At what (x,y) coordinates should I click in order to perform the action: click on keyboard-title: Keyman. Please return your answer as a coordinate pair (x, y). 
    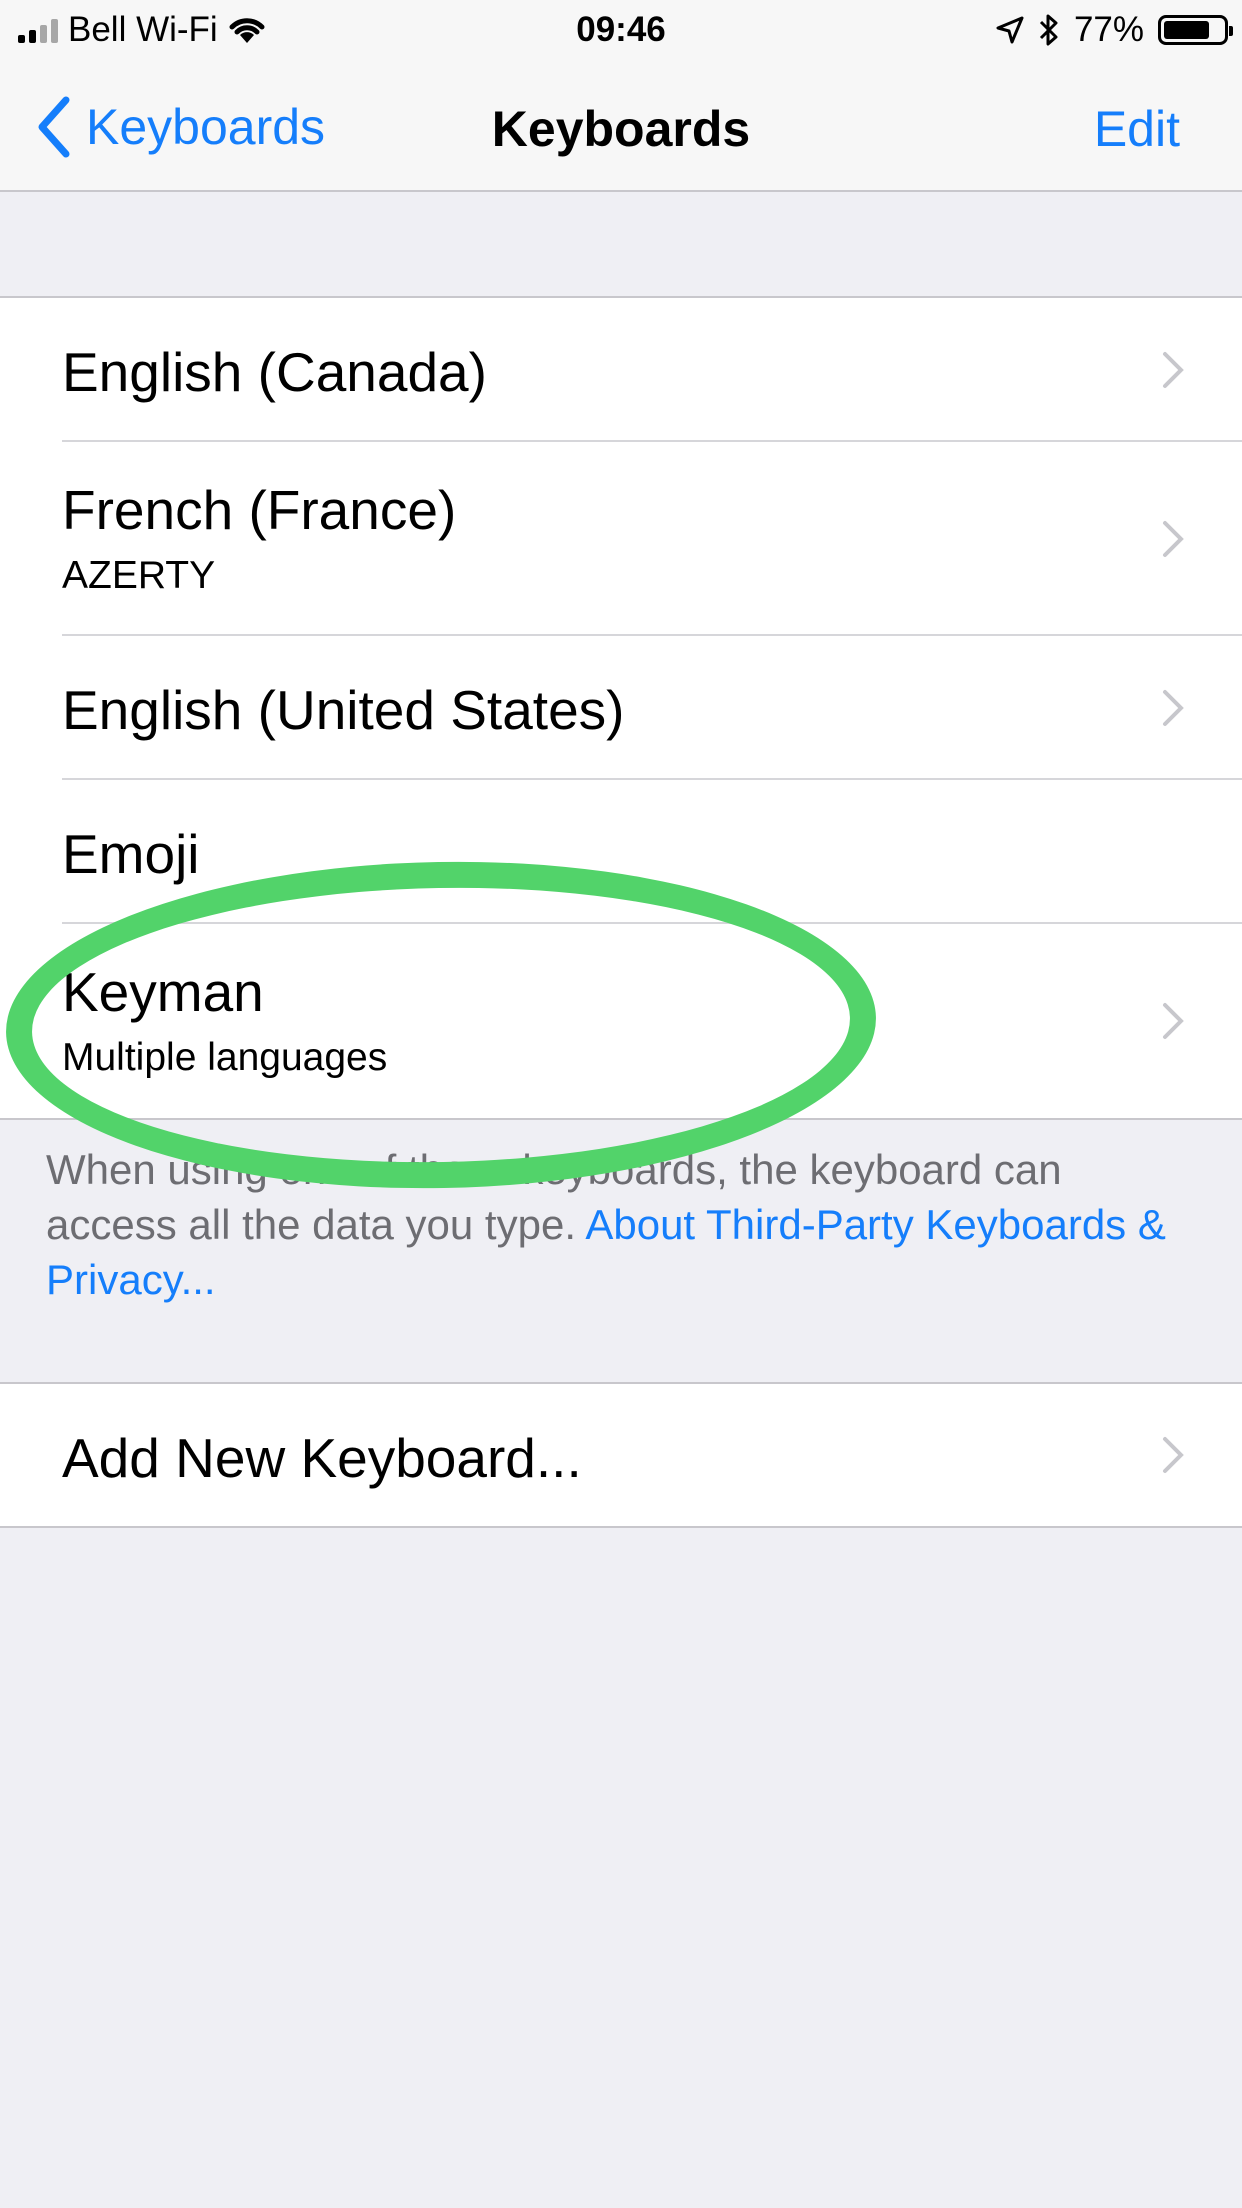
    Looking at the image, I should click on (163, 992).